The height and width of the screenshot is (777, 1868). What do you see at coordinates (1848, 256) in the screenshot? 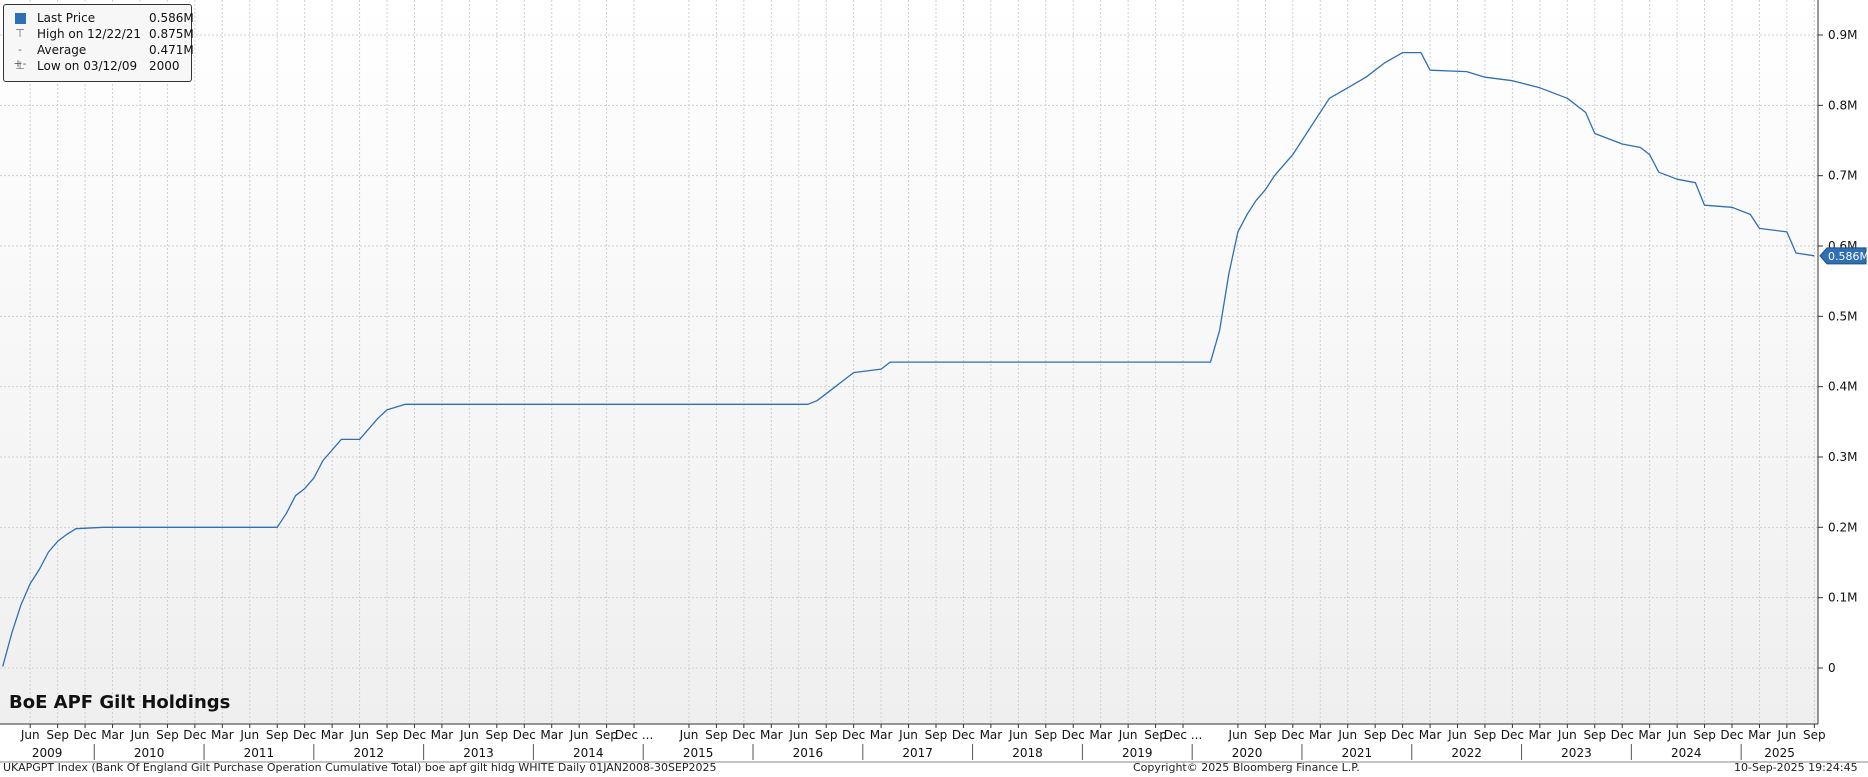
I see `last-price-tag-label: 0.586M` at bounding box center [1848, 256].